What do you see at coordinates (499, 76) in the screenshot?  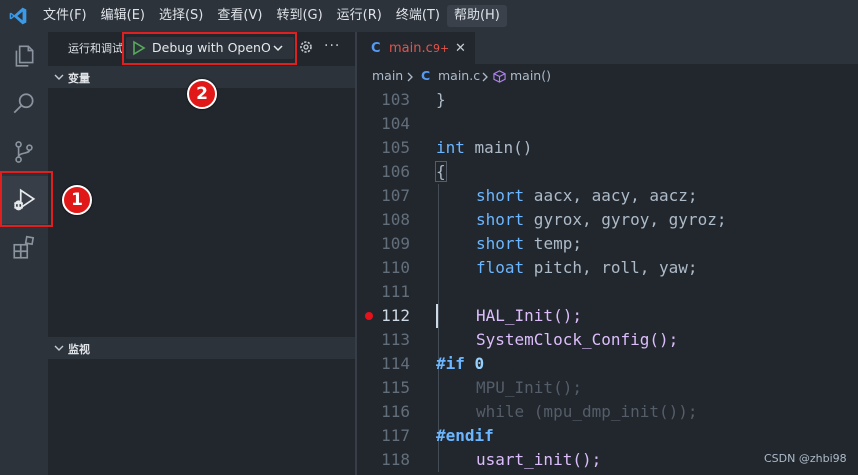 I see `function-cube-icon` at bounding box center [499, 76].